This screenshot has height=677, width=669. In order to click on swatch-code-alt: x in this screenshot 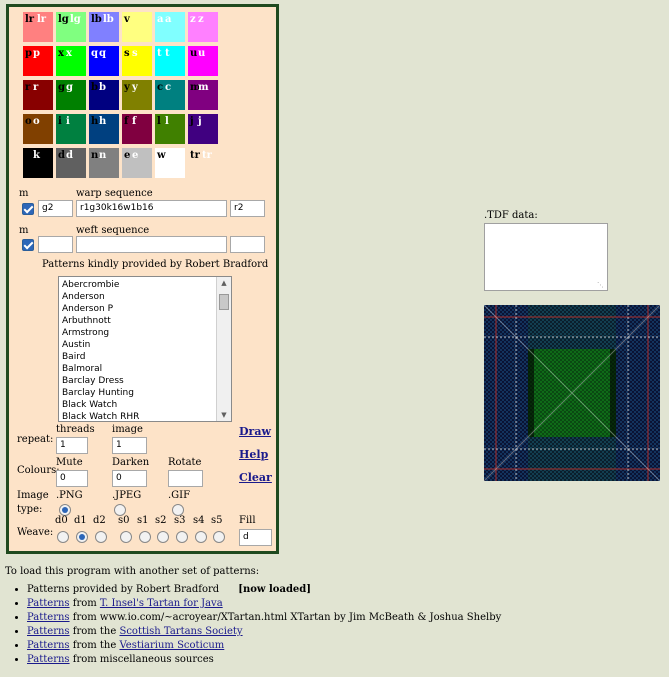, I will do `click(69, 53)`.